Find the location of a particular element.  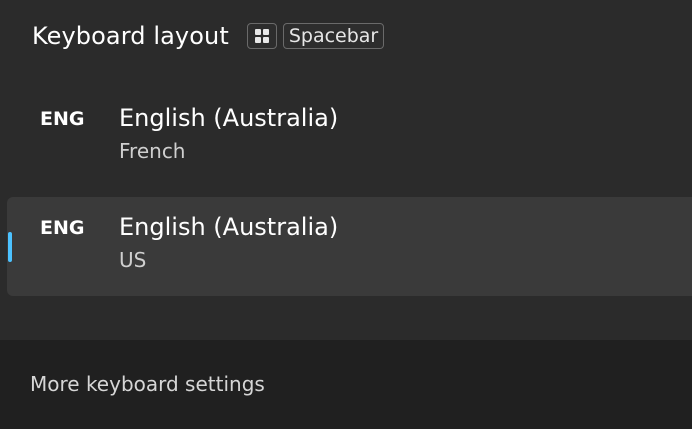

flyout-title: Keyboard layout is located at coordinates (130, 36).